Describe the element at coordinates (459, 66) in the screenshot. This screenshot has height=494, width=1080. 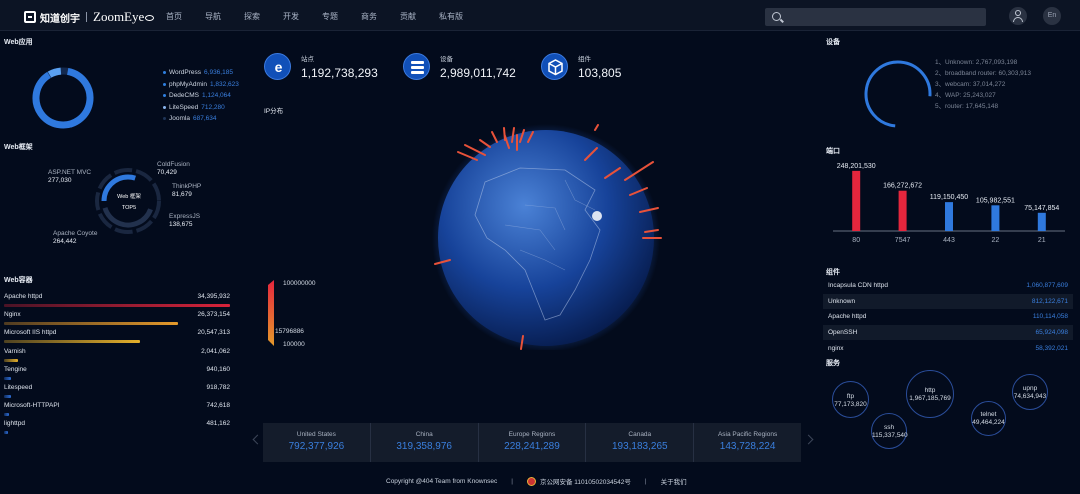
I see `stat-devices: 设备 2,989,011,742` at that location.